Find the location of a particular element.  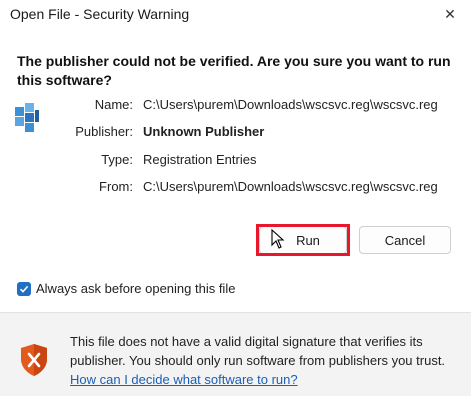

cancel-button-label: Cancel is located at coordinates (405, 240).